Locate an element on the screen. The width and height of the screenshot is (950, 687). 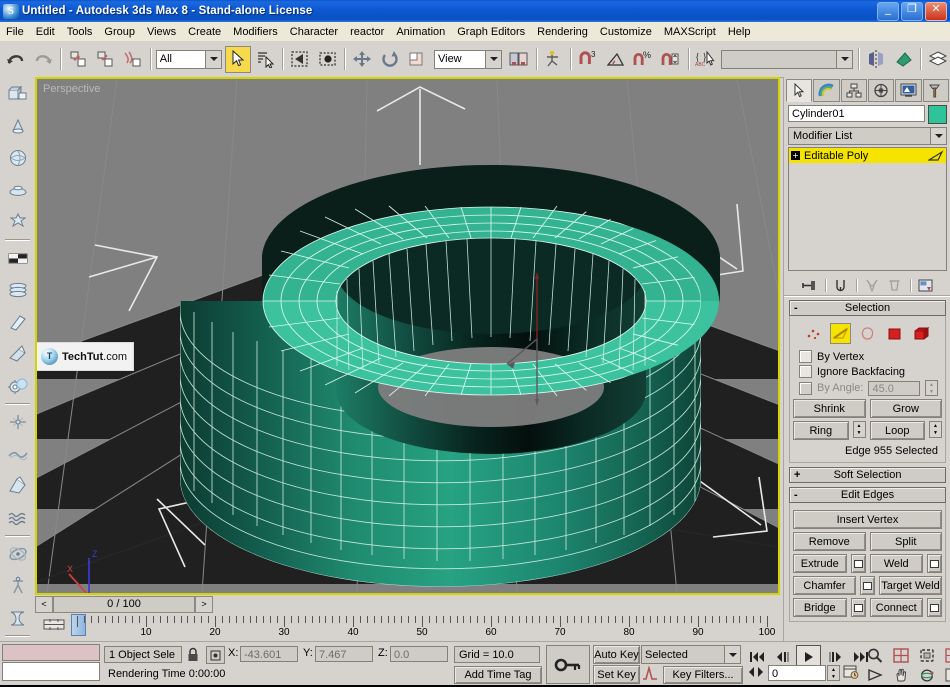
atom-button is located at coordinates (17, 553).